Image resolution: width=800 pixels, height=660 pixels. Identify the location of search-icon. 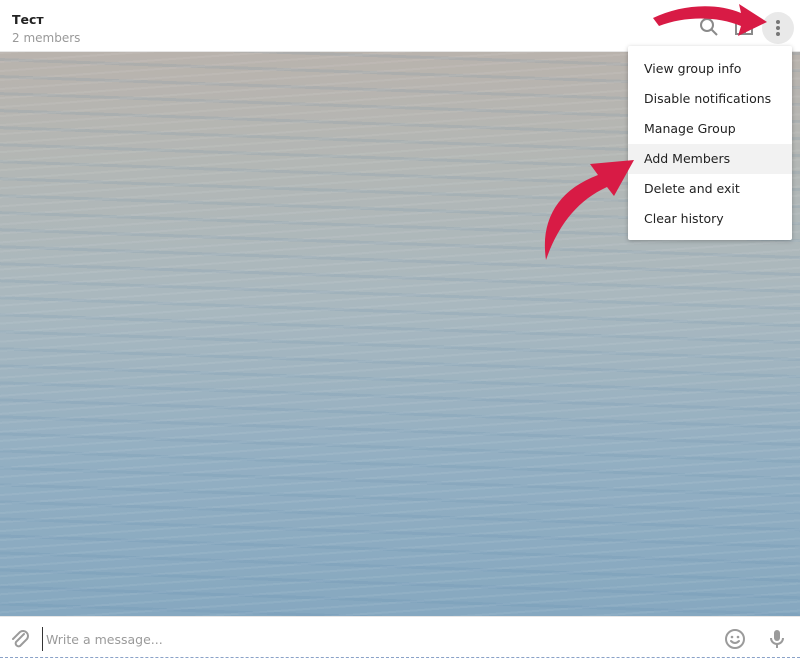
(709, 27).